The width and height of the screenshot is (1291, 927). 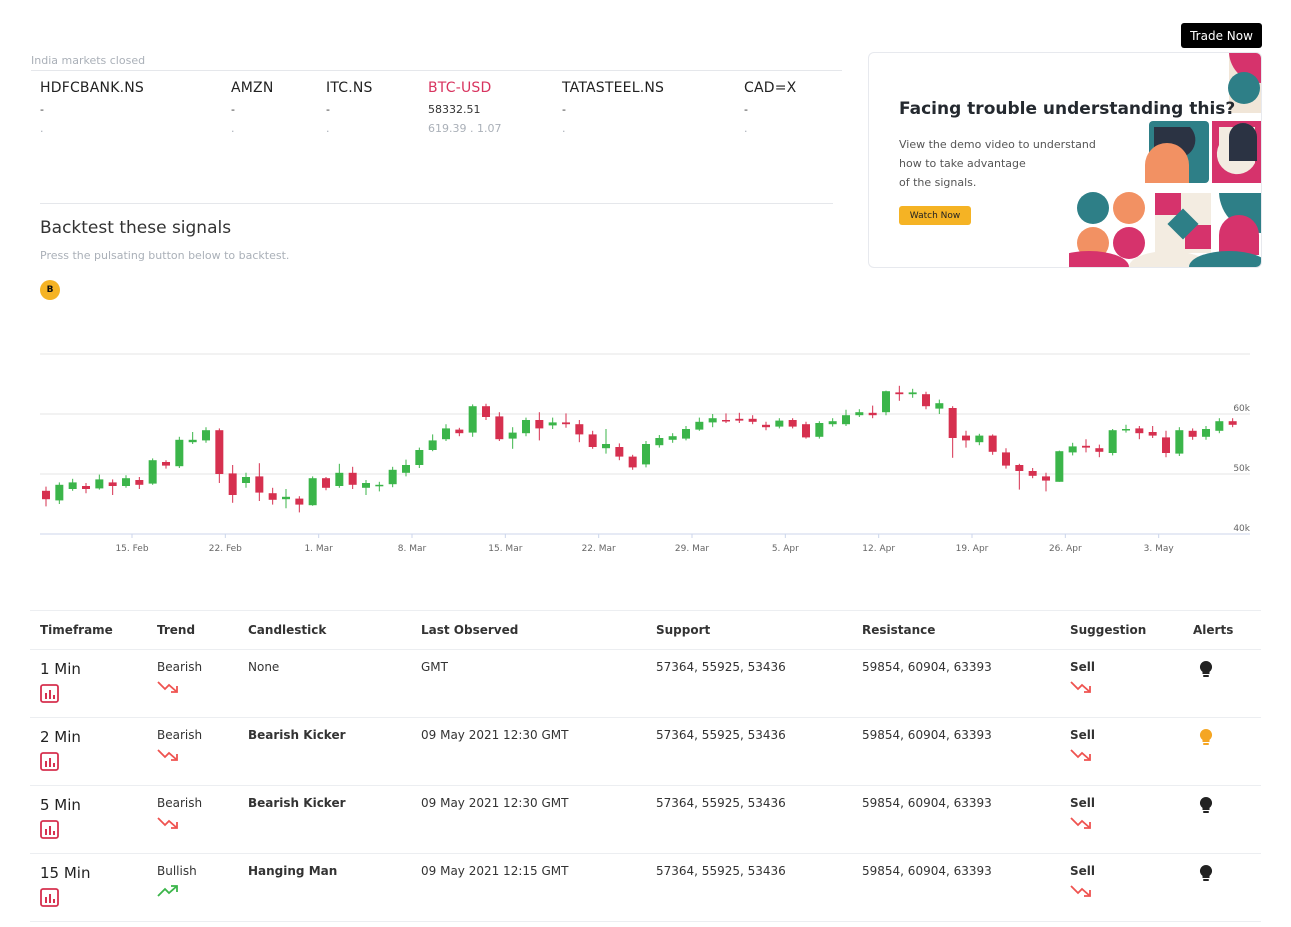 I want to click on cell-last-observed: 09 May 2021 12:30 GMT, so click(x=528, y=819).